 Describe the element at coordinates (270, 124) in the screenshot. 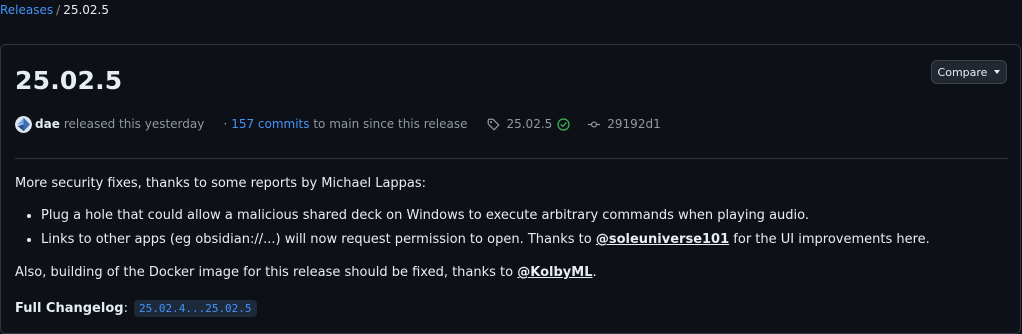

I see `commits-link: 157 commits` at that location.